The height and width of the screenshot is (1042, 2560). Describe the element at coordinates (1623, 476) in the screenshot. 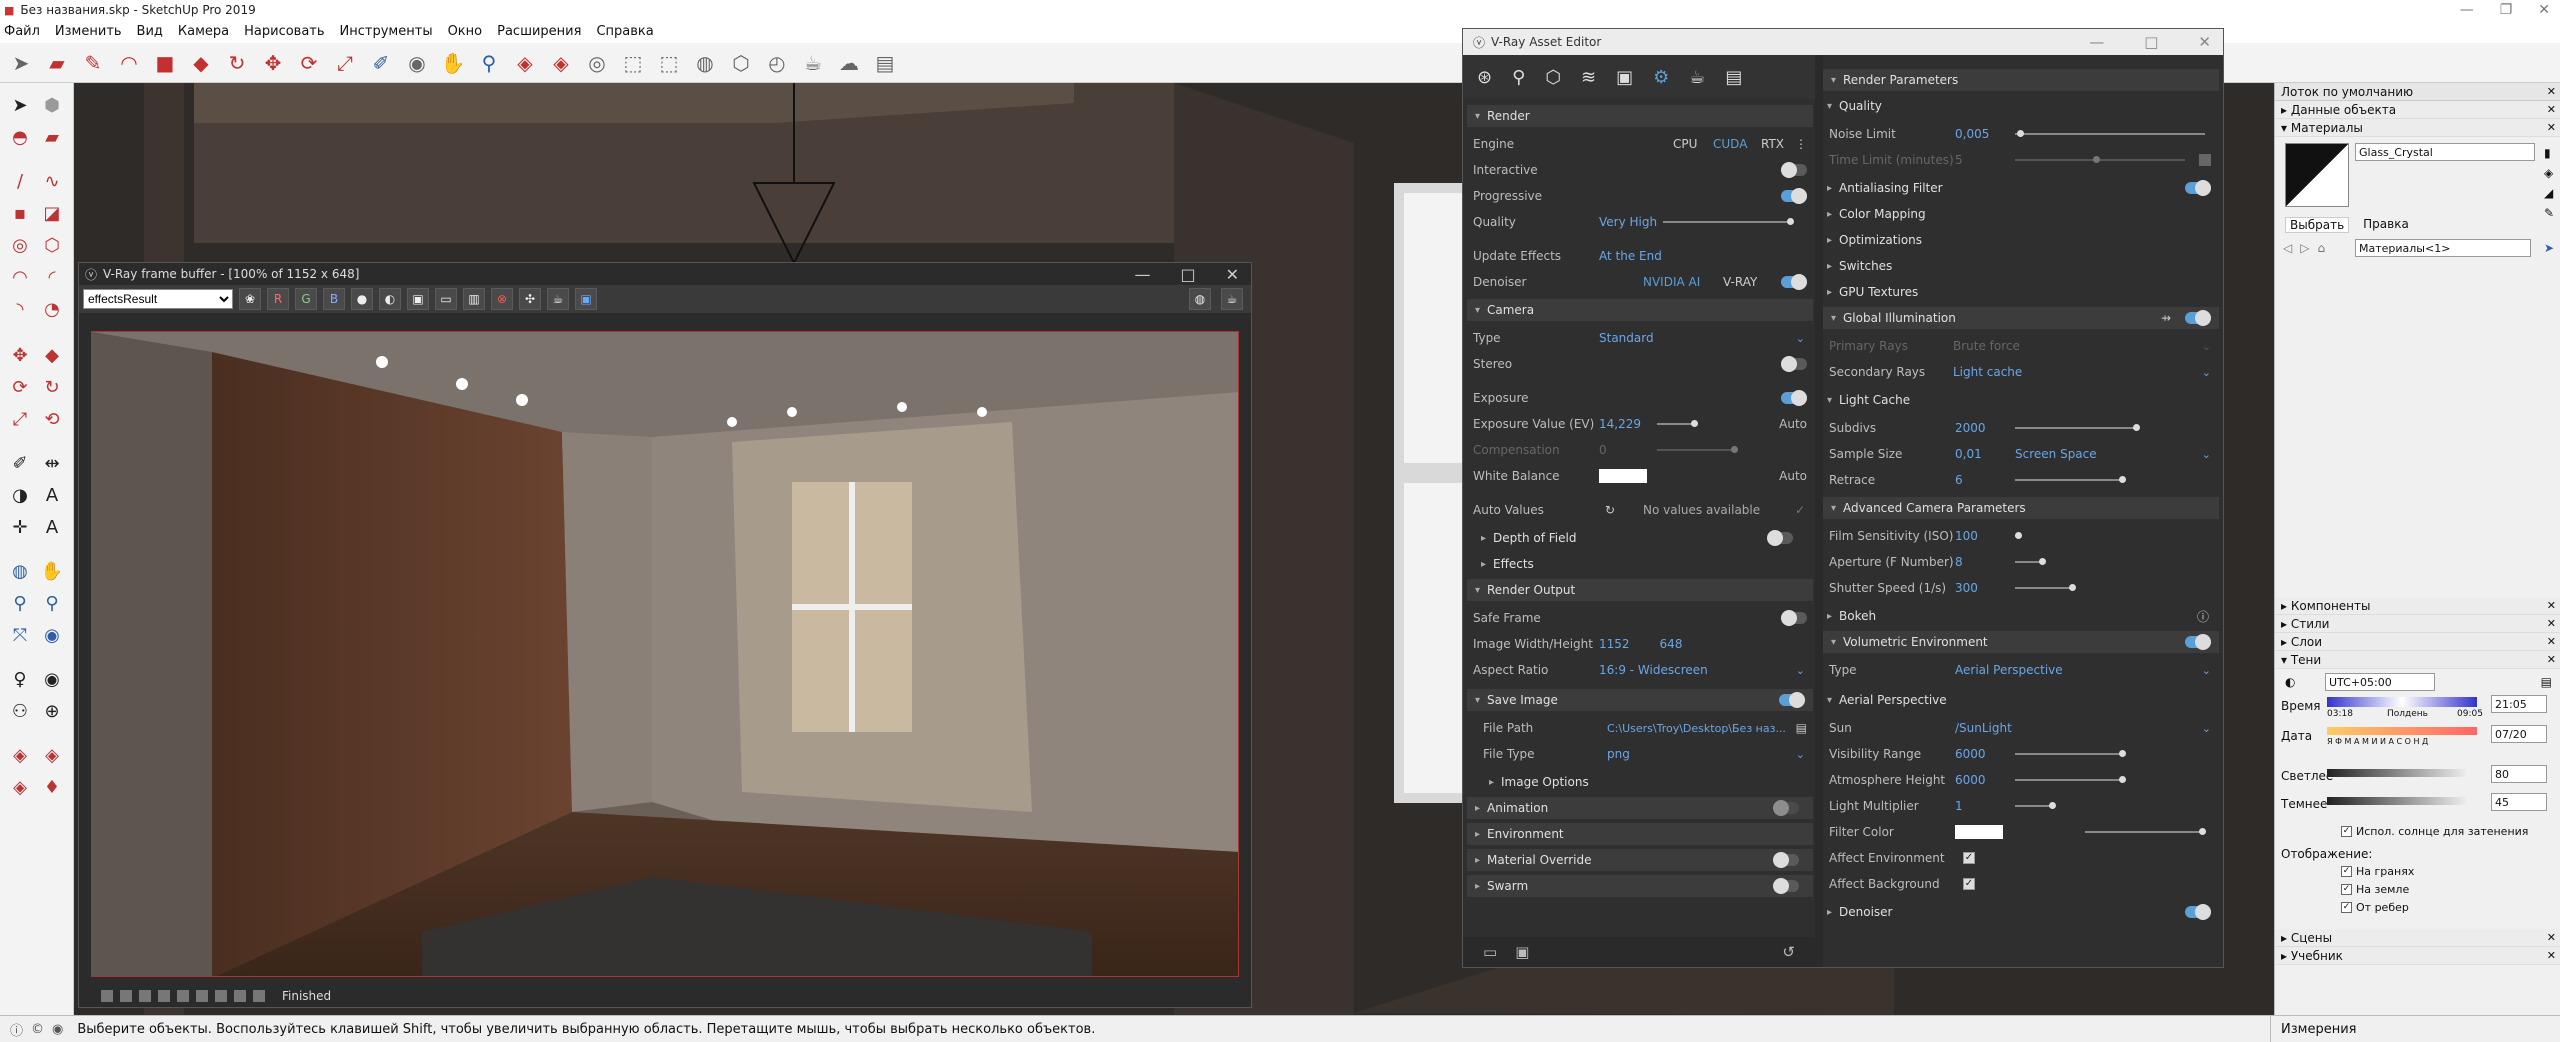

I see `white-balance-swatch` at that location.